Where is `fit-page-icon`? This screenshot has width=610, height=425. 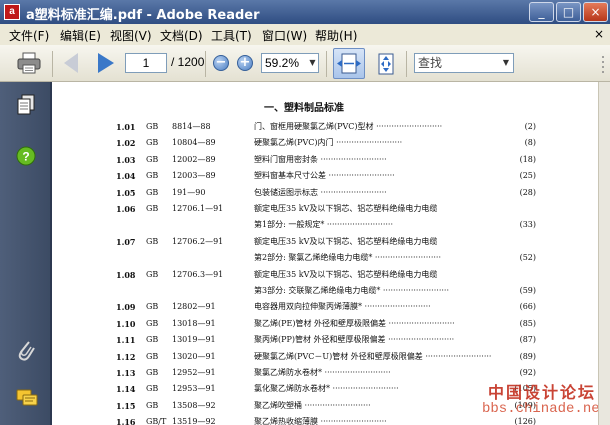 fit-page-icon is located at coordinates (386, 64).